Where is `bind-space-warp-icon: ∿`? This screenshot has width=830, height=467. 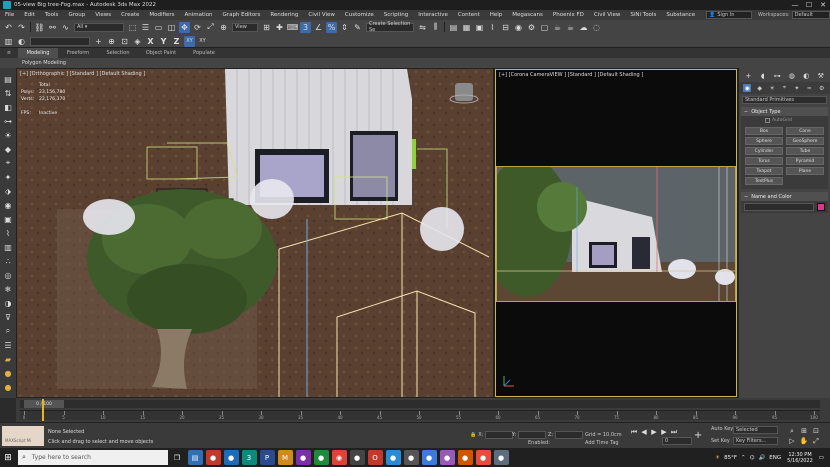
bind-space-warp-icon: ∿ is located at coordinates (65, 27).